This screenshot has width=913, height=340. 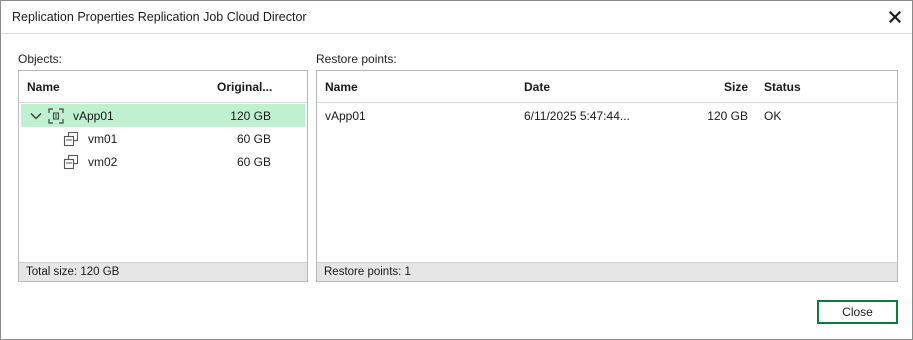 I want to click on restore-point-status: OK, so click(x=773, y=116).